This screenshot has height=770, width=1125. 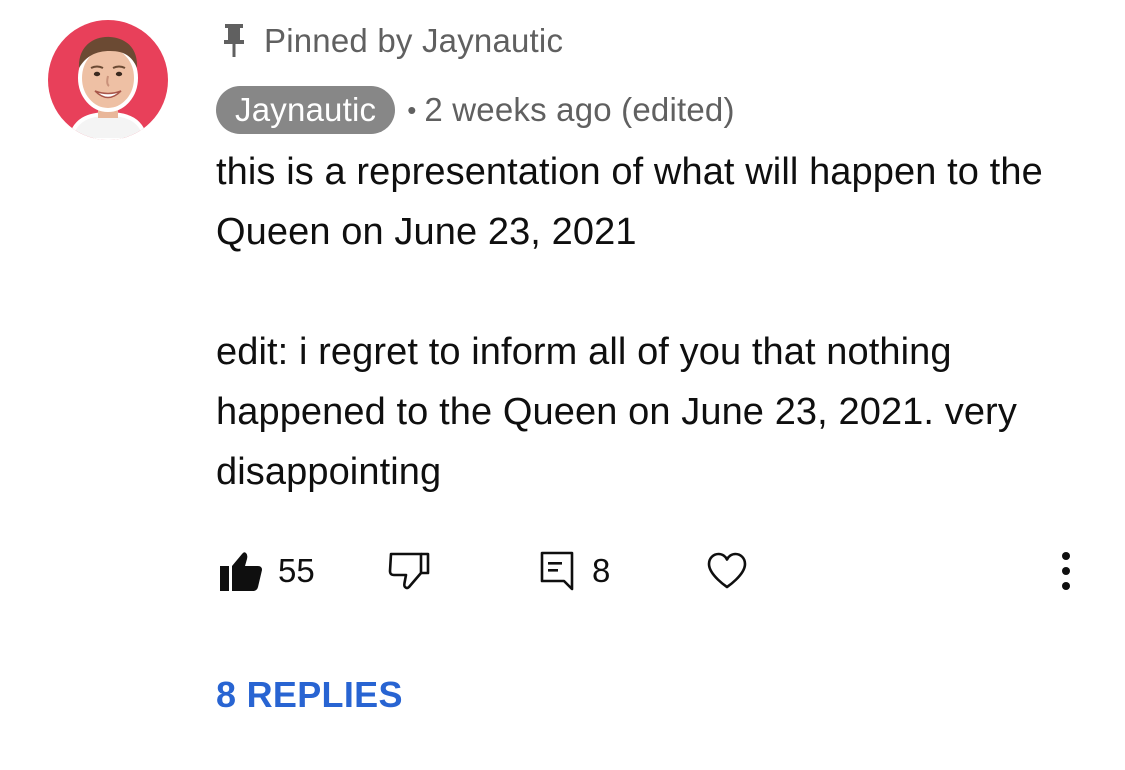 What do you see at coordinates (601, 570) in the screenshot?
I see `reply-count: 8` at bounding box center [601, 570].